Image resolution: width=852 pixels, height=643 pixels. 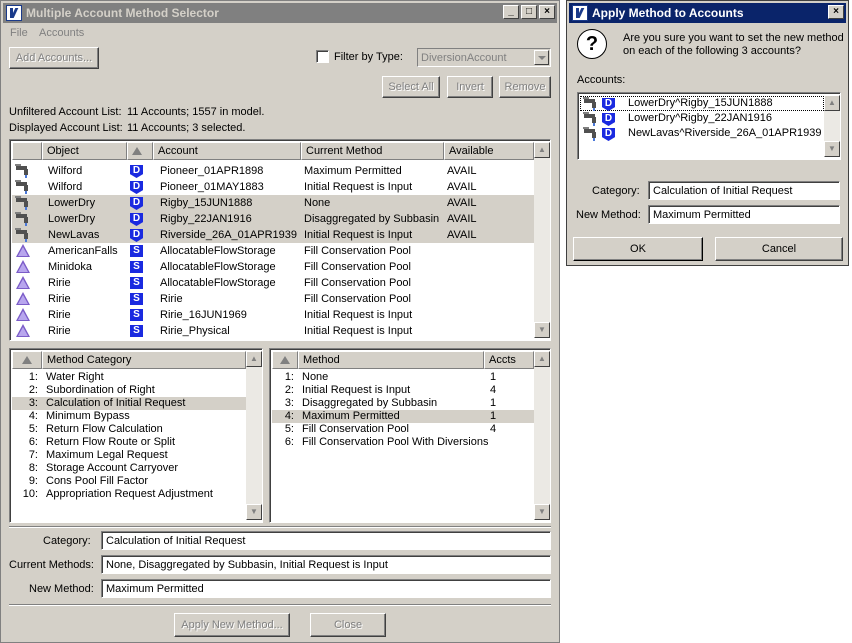 I want to click on list-item: 4: Minimum Bypass, so click(x=129, y=416).